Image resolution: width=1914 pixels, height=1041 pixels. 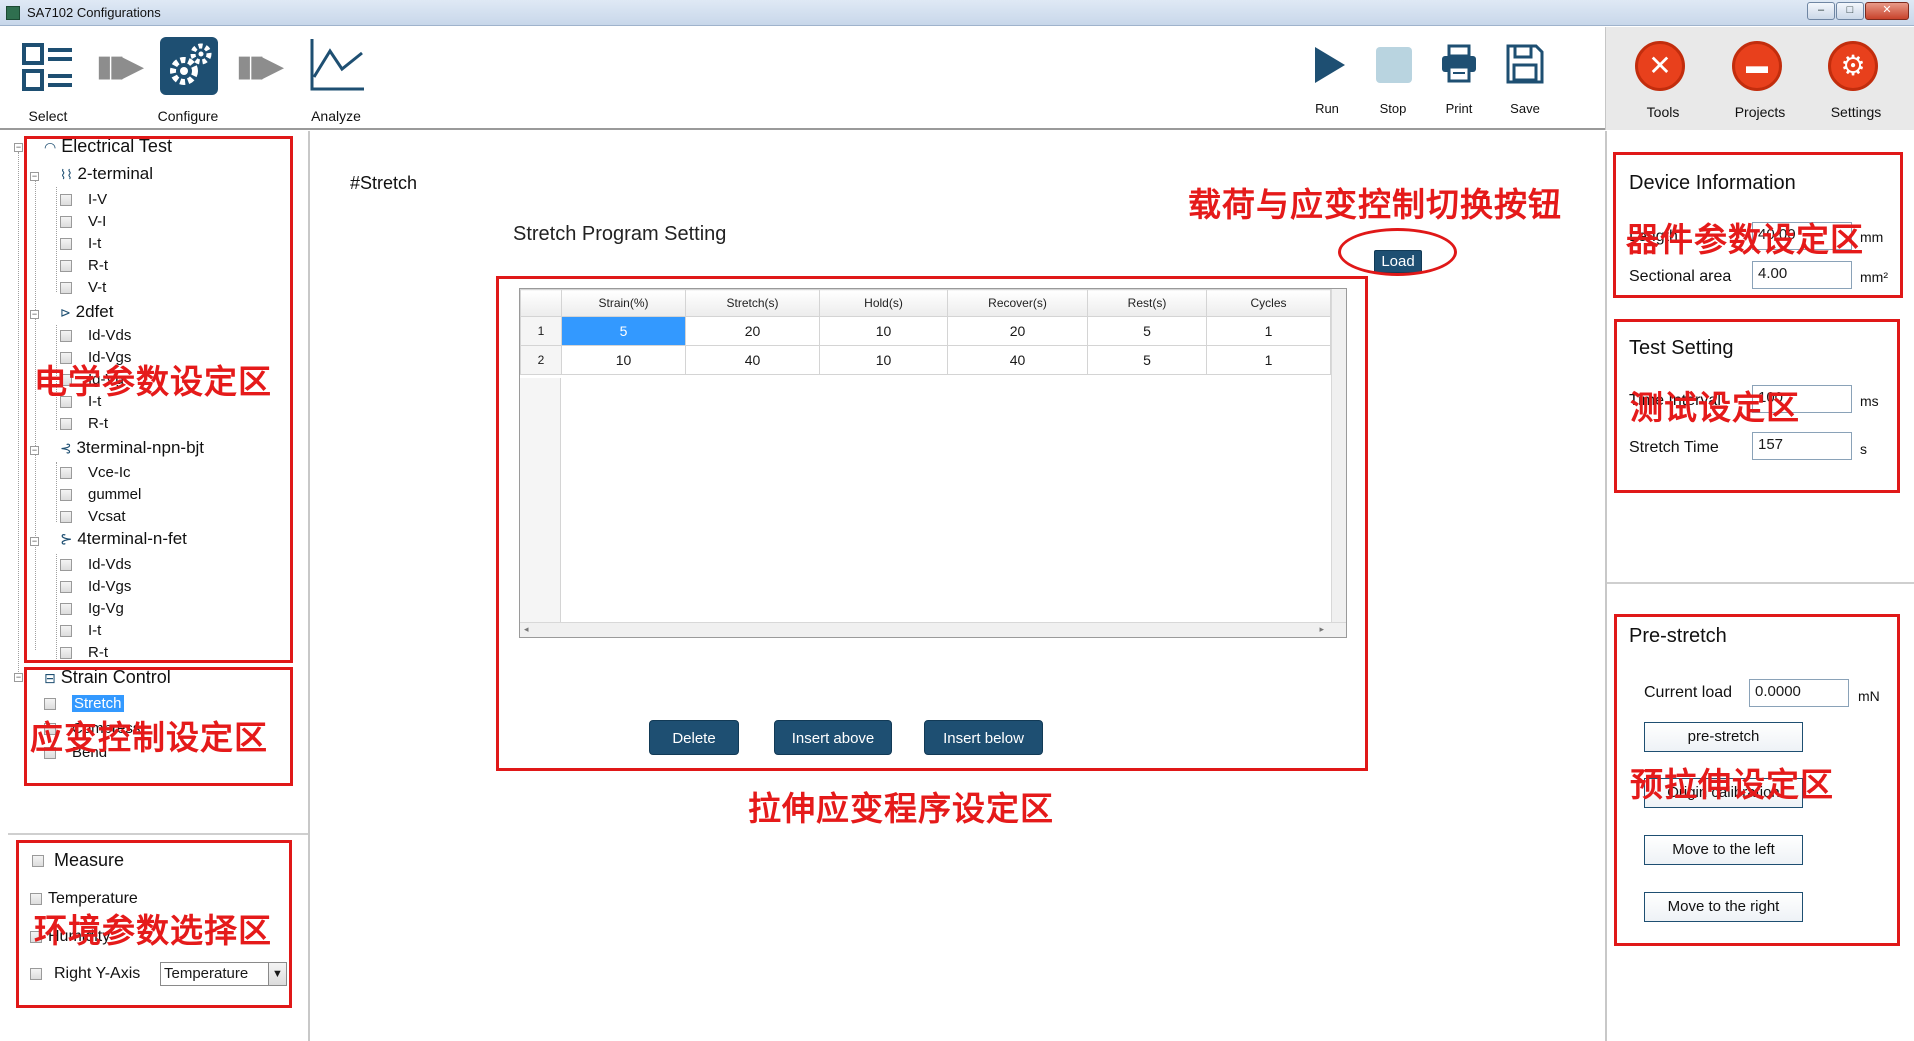 What do you see at coordinates (1821, 11) in the screenshot?
I see `minimize-button: –` at bounding box center [1821, 11].